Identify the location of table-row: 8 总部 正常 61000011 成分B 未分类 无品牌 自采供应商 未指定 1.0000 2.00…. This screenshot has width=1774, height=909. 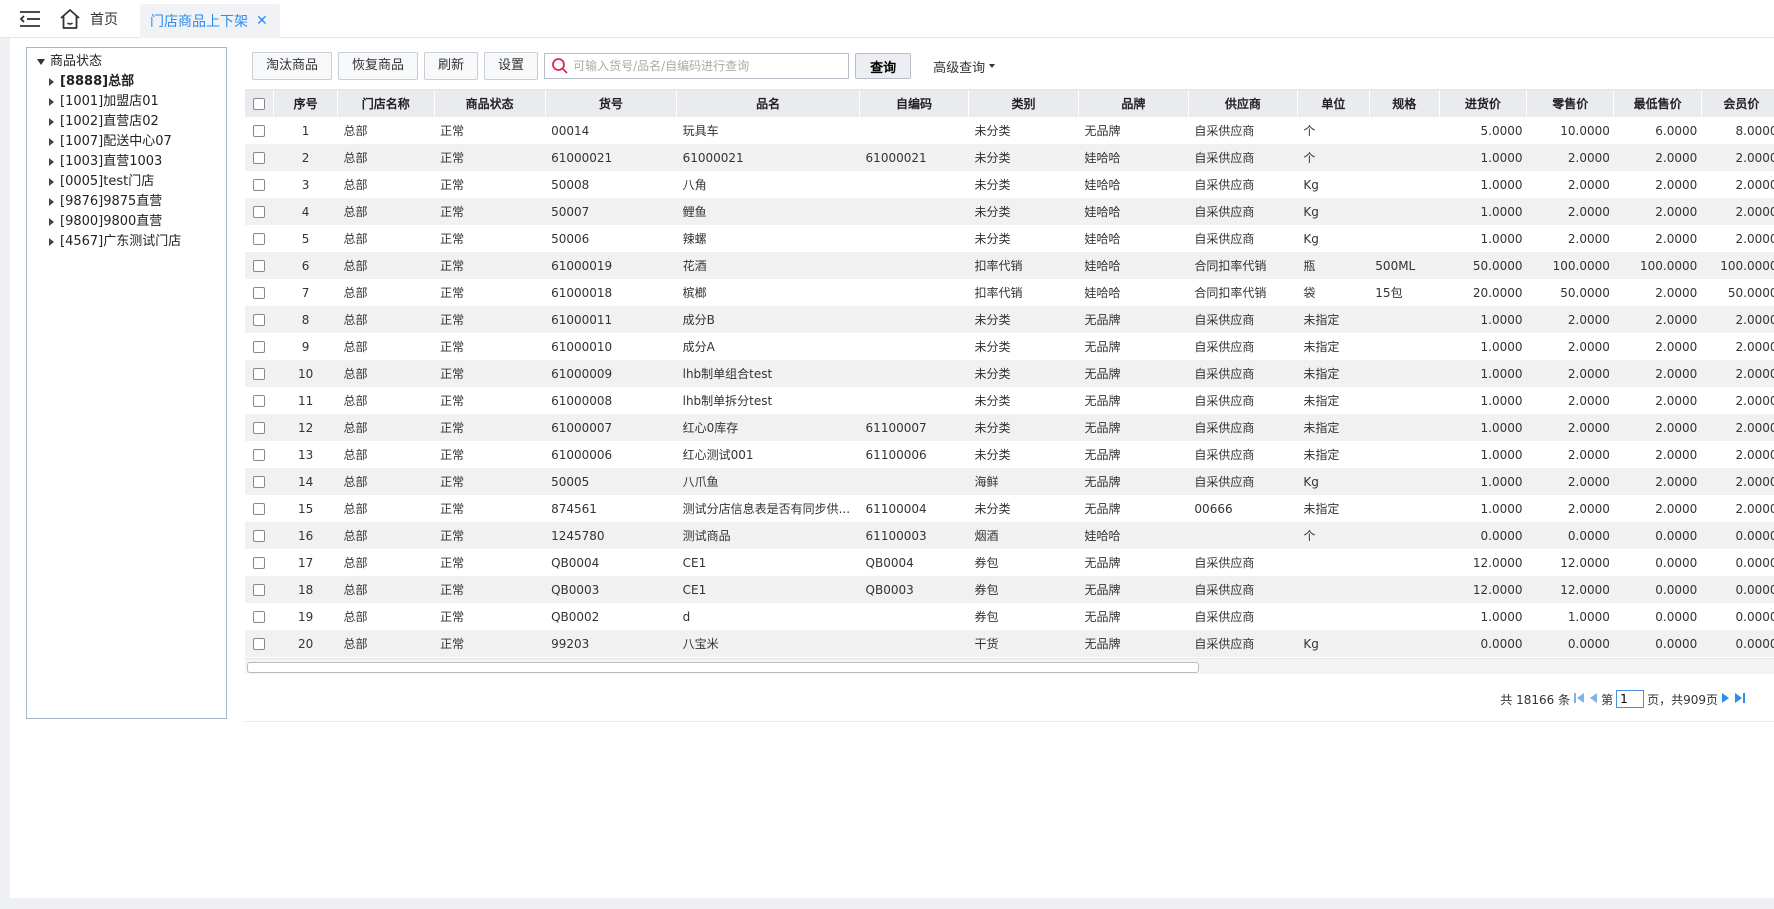
(1009, 319).